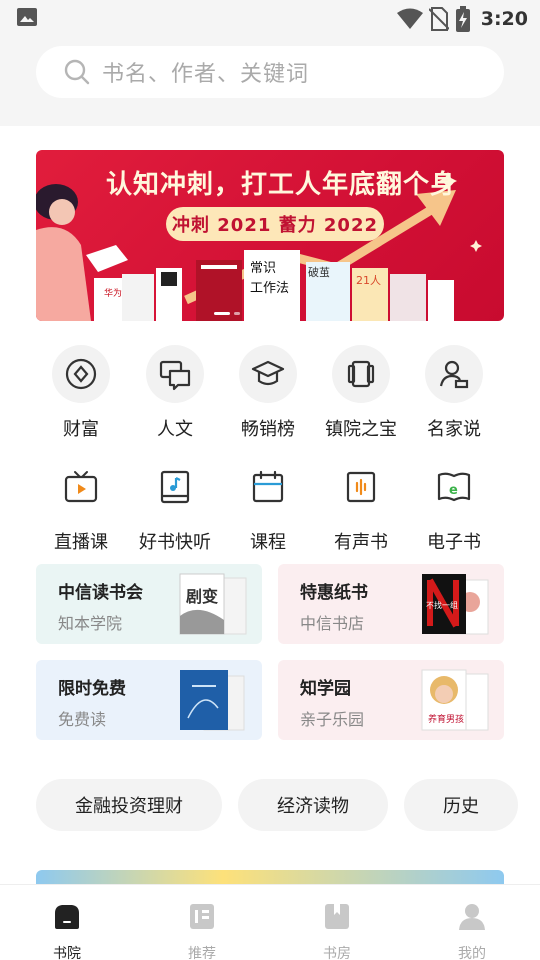 The width and height of the screenshot is (540, 960). I want to click on home-icon, so click(67, 917).